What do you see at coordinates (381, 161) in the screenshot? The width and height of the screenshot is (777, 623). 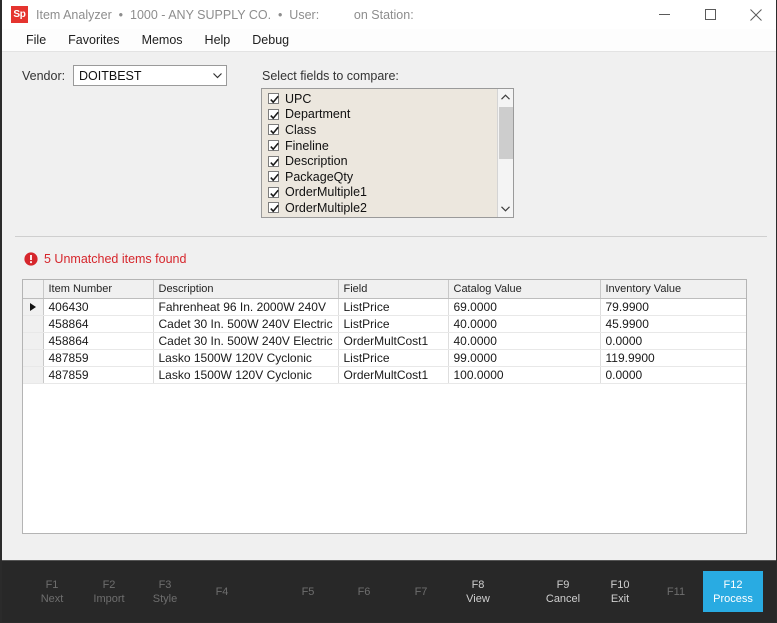 I see `field-checkbox-row: Description` at bounding box center [381, 161].